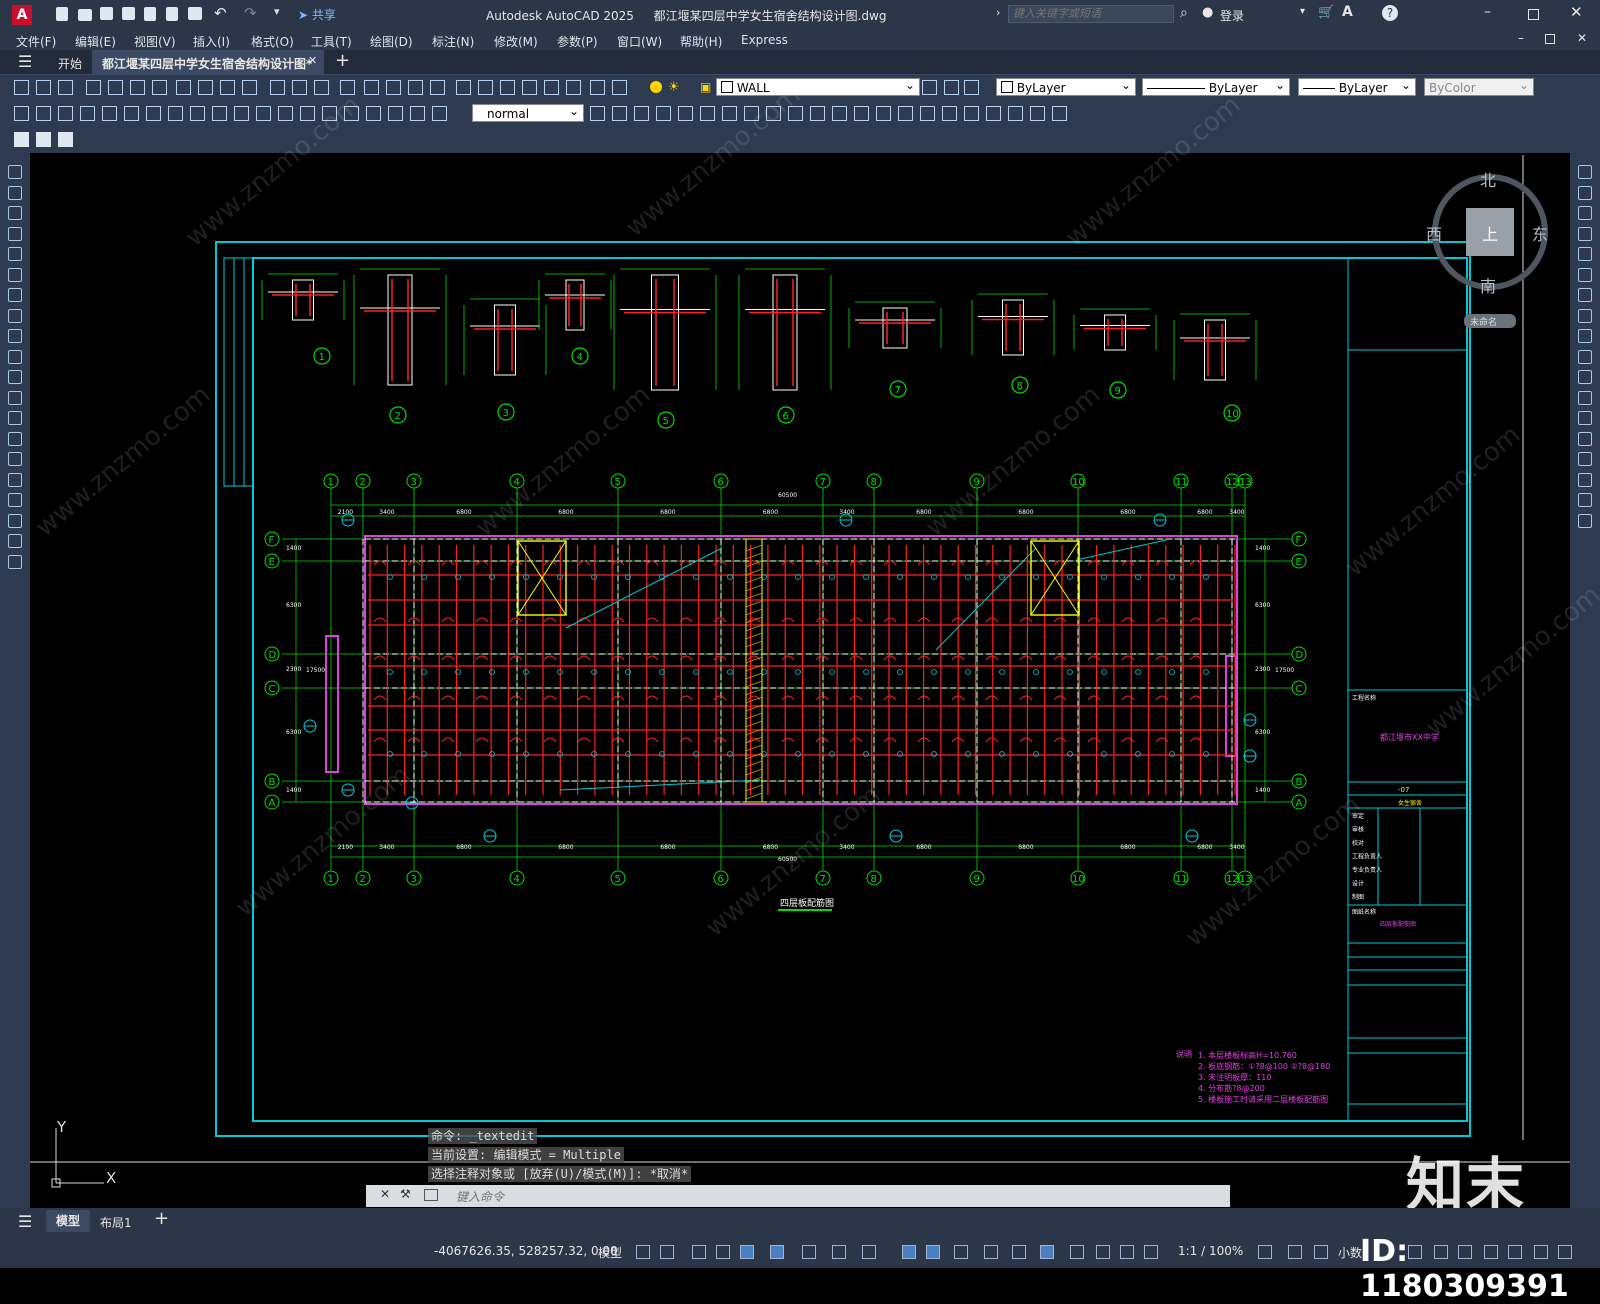 The image size is (1600, 1304). Describe the element at coordinates (172, 14) in the screenshot. I see `web-save-icon` at that location.